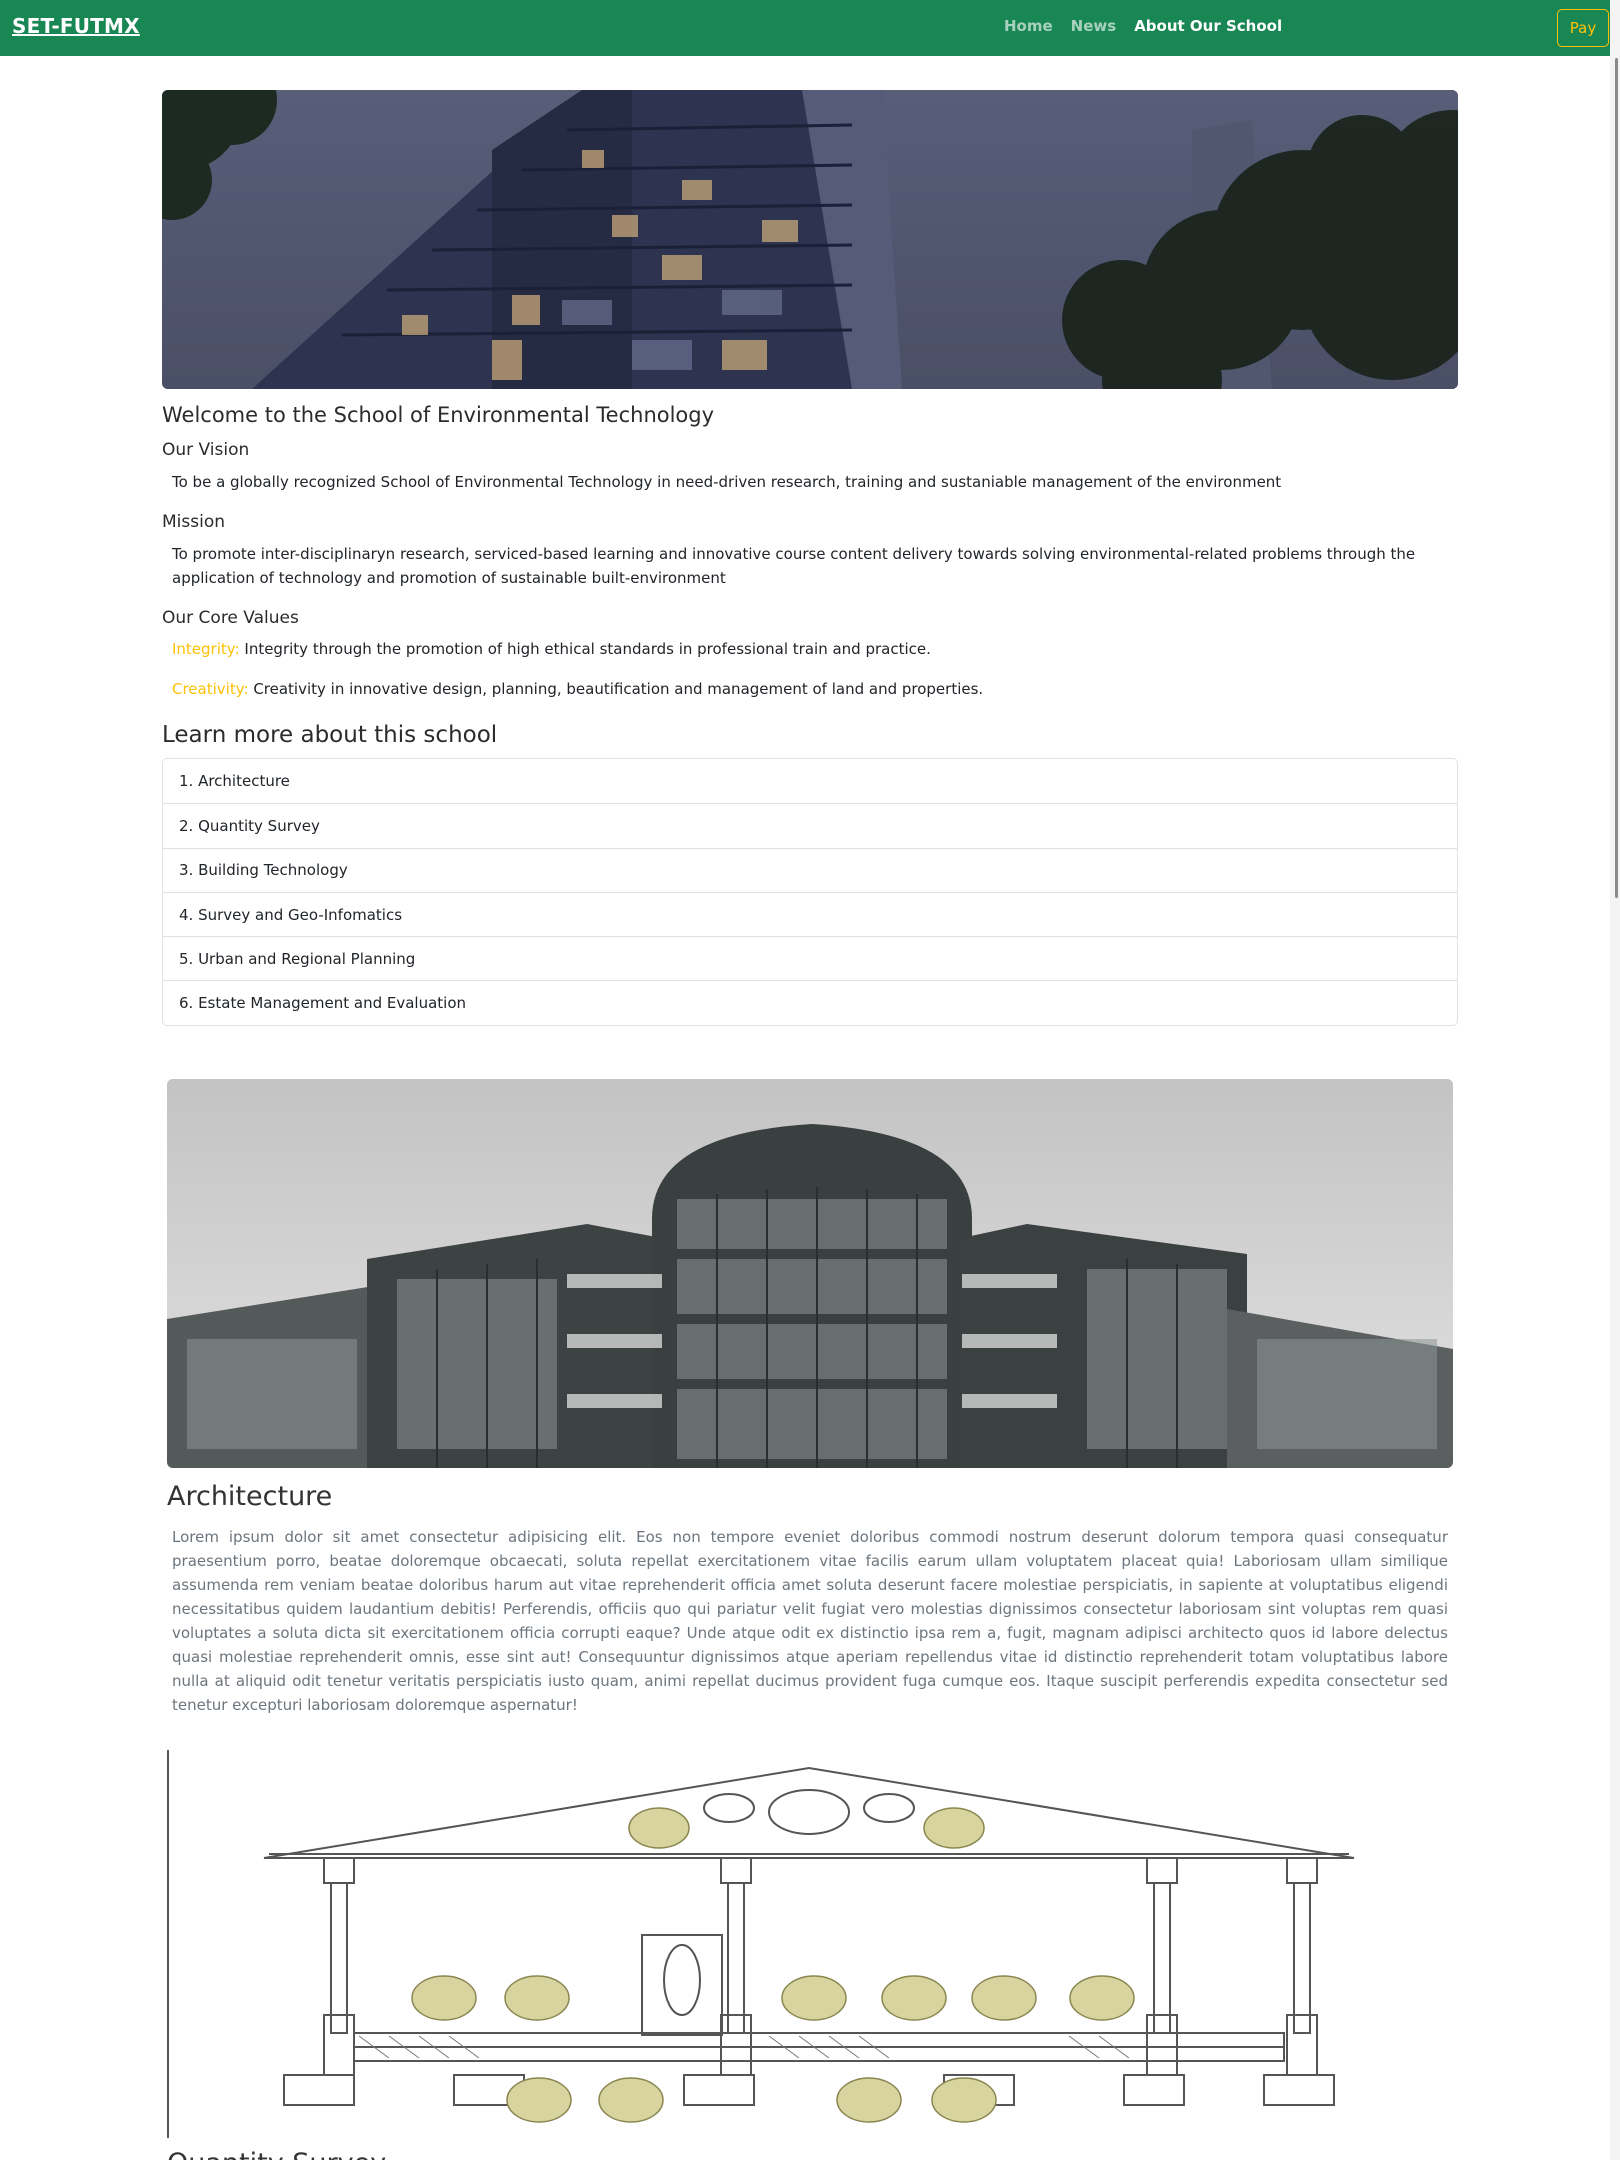 The height and width of the screenshot is (2160, 1620). What do you see at coordinates (194, 522) in the screenshot?
I see `mission-heading: Mission` at bounding box center [194, 522].